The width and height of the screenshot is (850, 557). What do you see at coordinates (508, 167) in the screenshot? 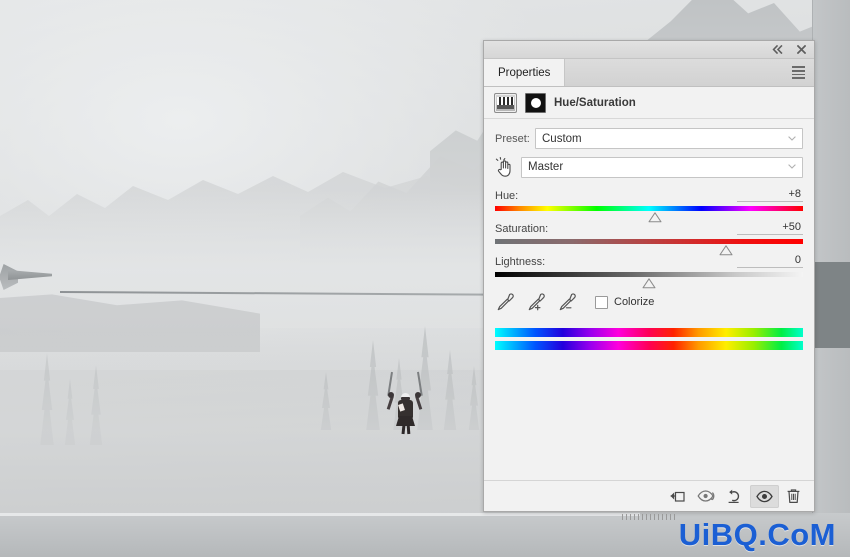
I see `on-image-adjustment-hand-icon` at bounding box center [508, 167].